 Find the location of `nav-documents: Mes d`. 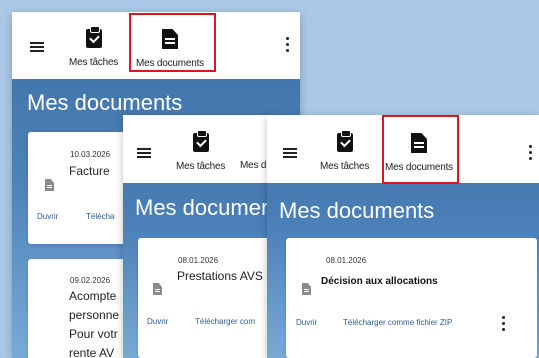

nav-documents: Mes d is located at coordinates (253, 164).